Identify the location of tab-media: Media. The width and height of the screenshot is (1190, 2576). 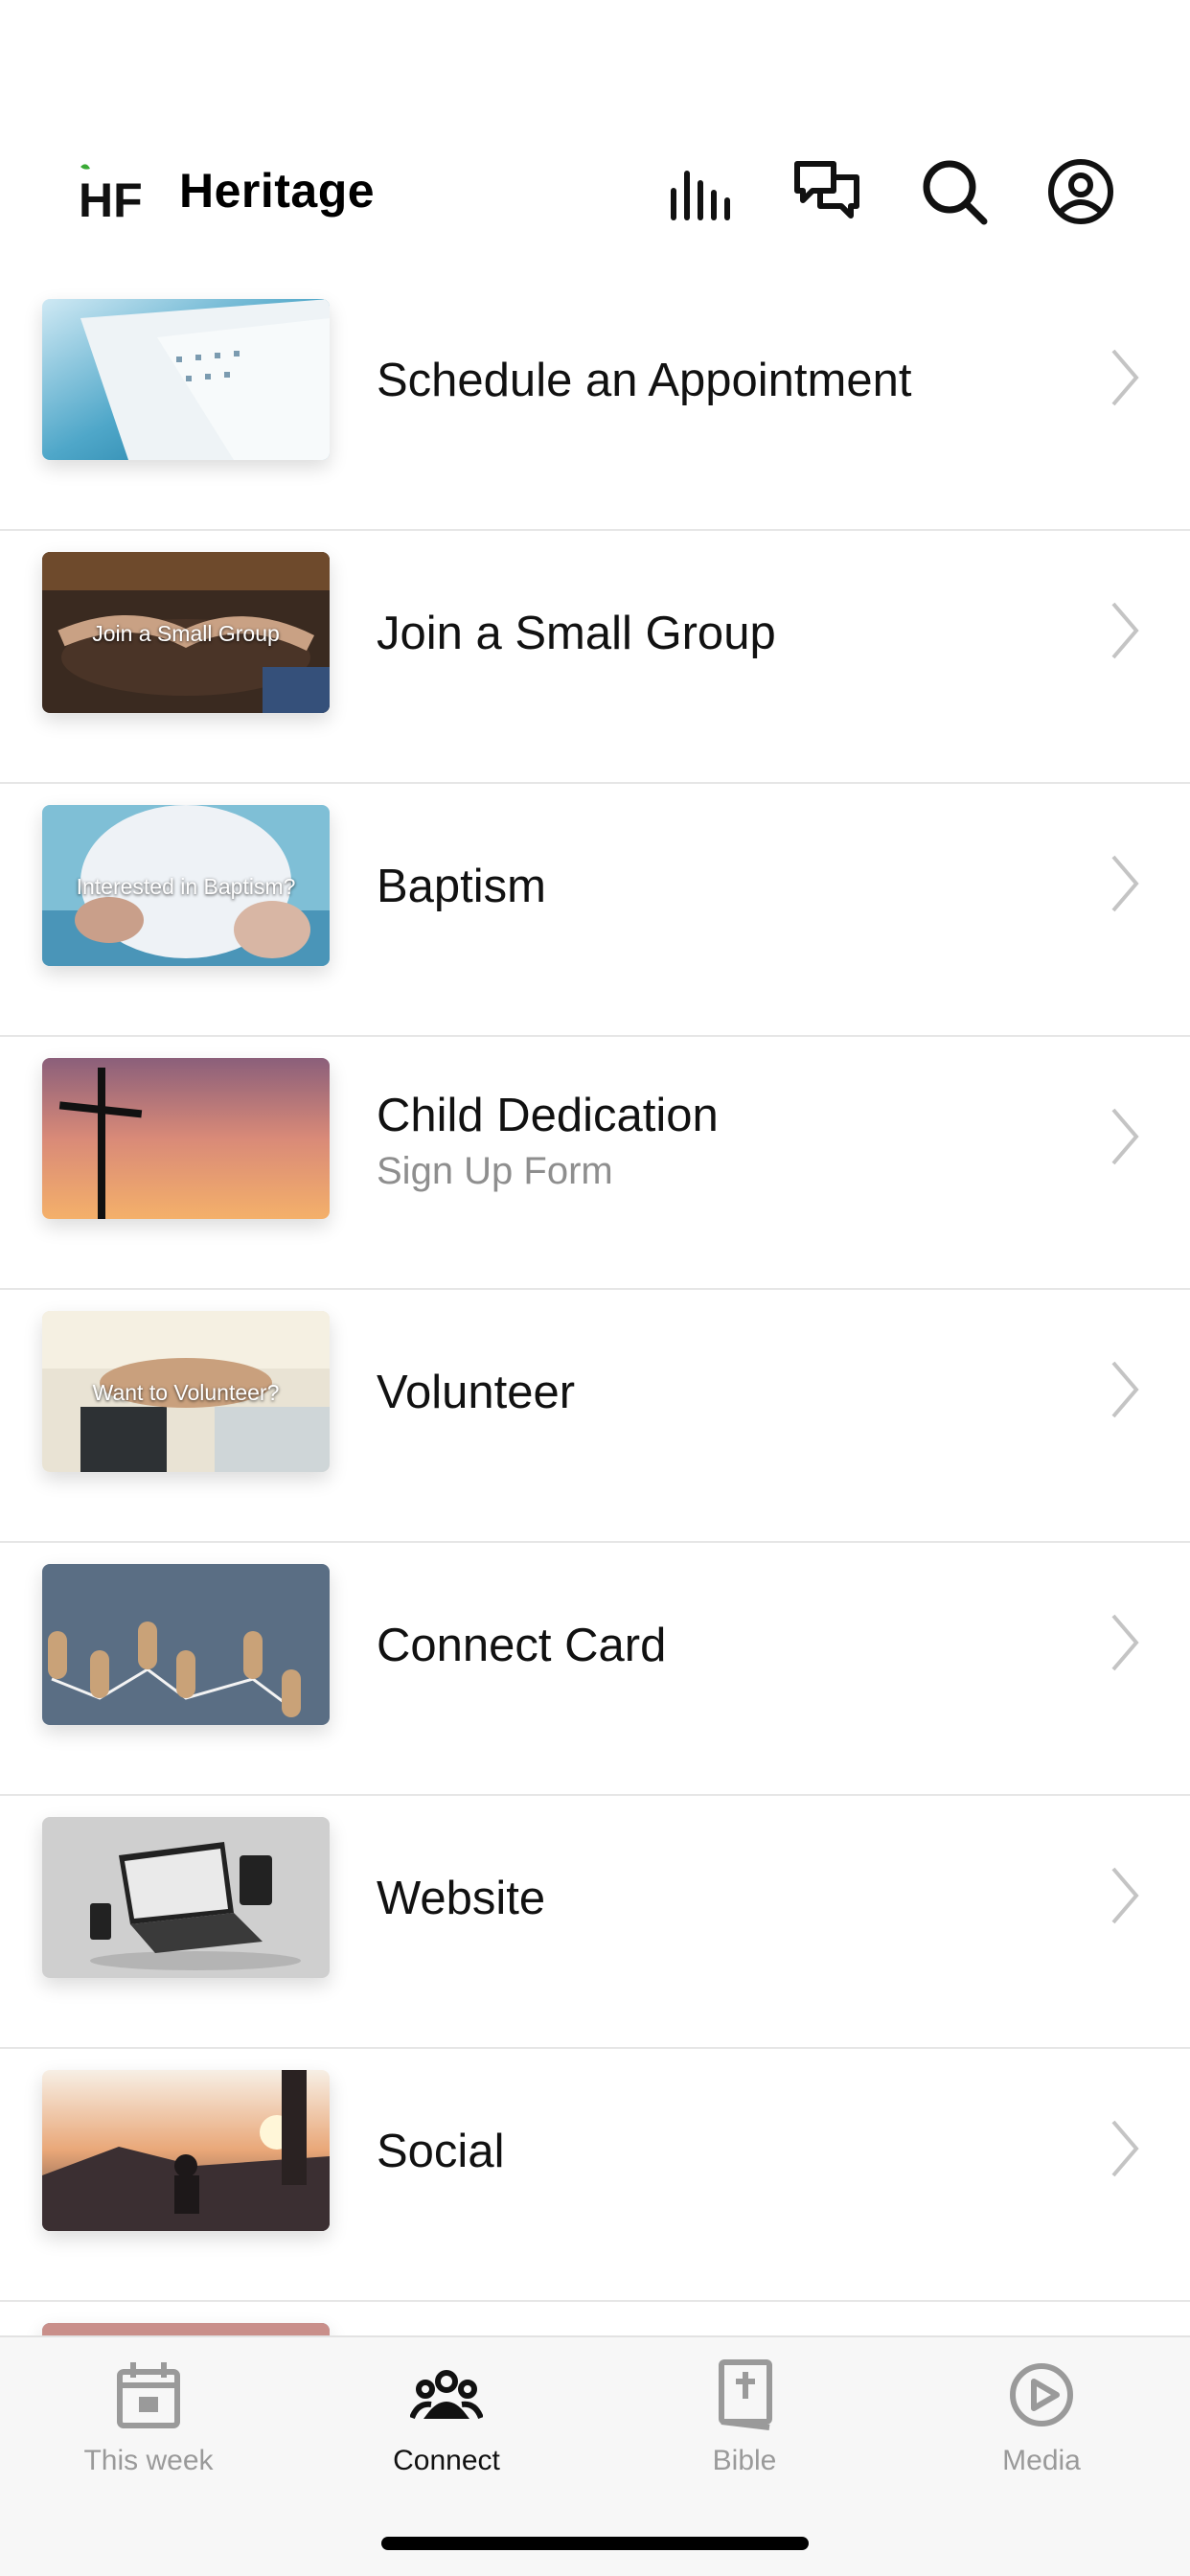
(1041, 2435).